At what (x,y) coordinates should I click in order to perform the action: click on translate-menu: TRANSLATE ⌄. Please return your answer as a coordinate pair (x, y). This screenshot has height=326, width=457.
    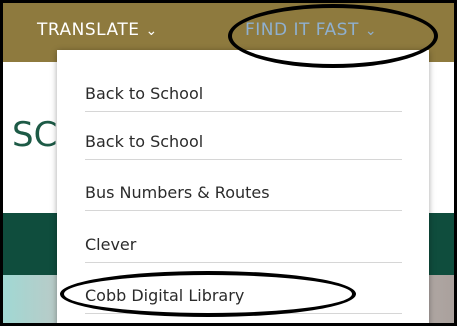
    Looking at the image, I should click on (97, 30).